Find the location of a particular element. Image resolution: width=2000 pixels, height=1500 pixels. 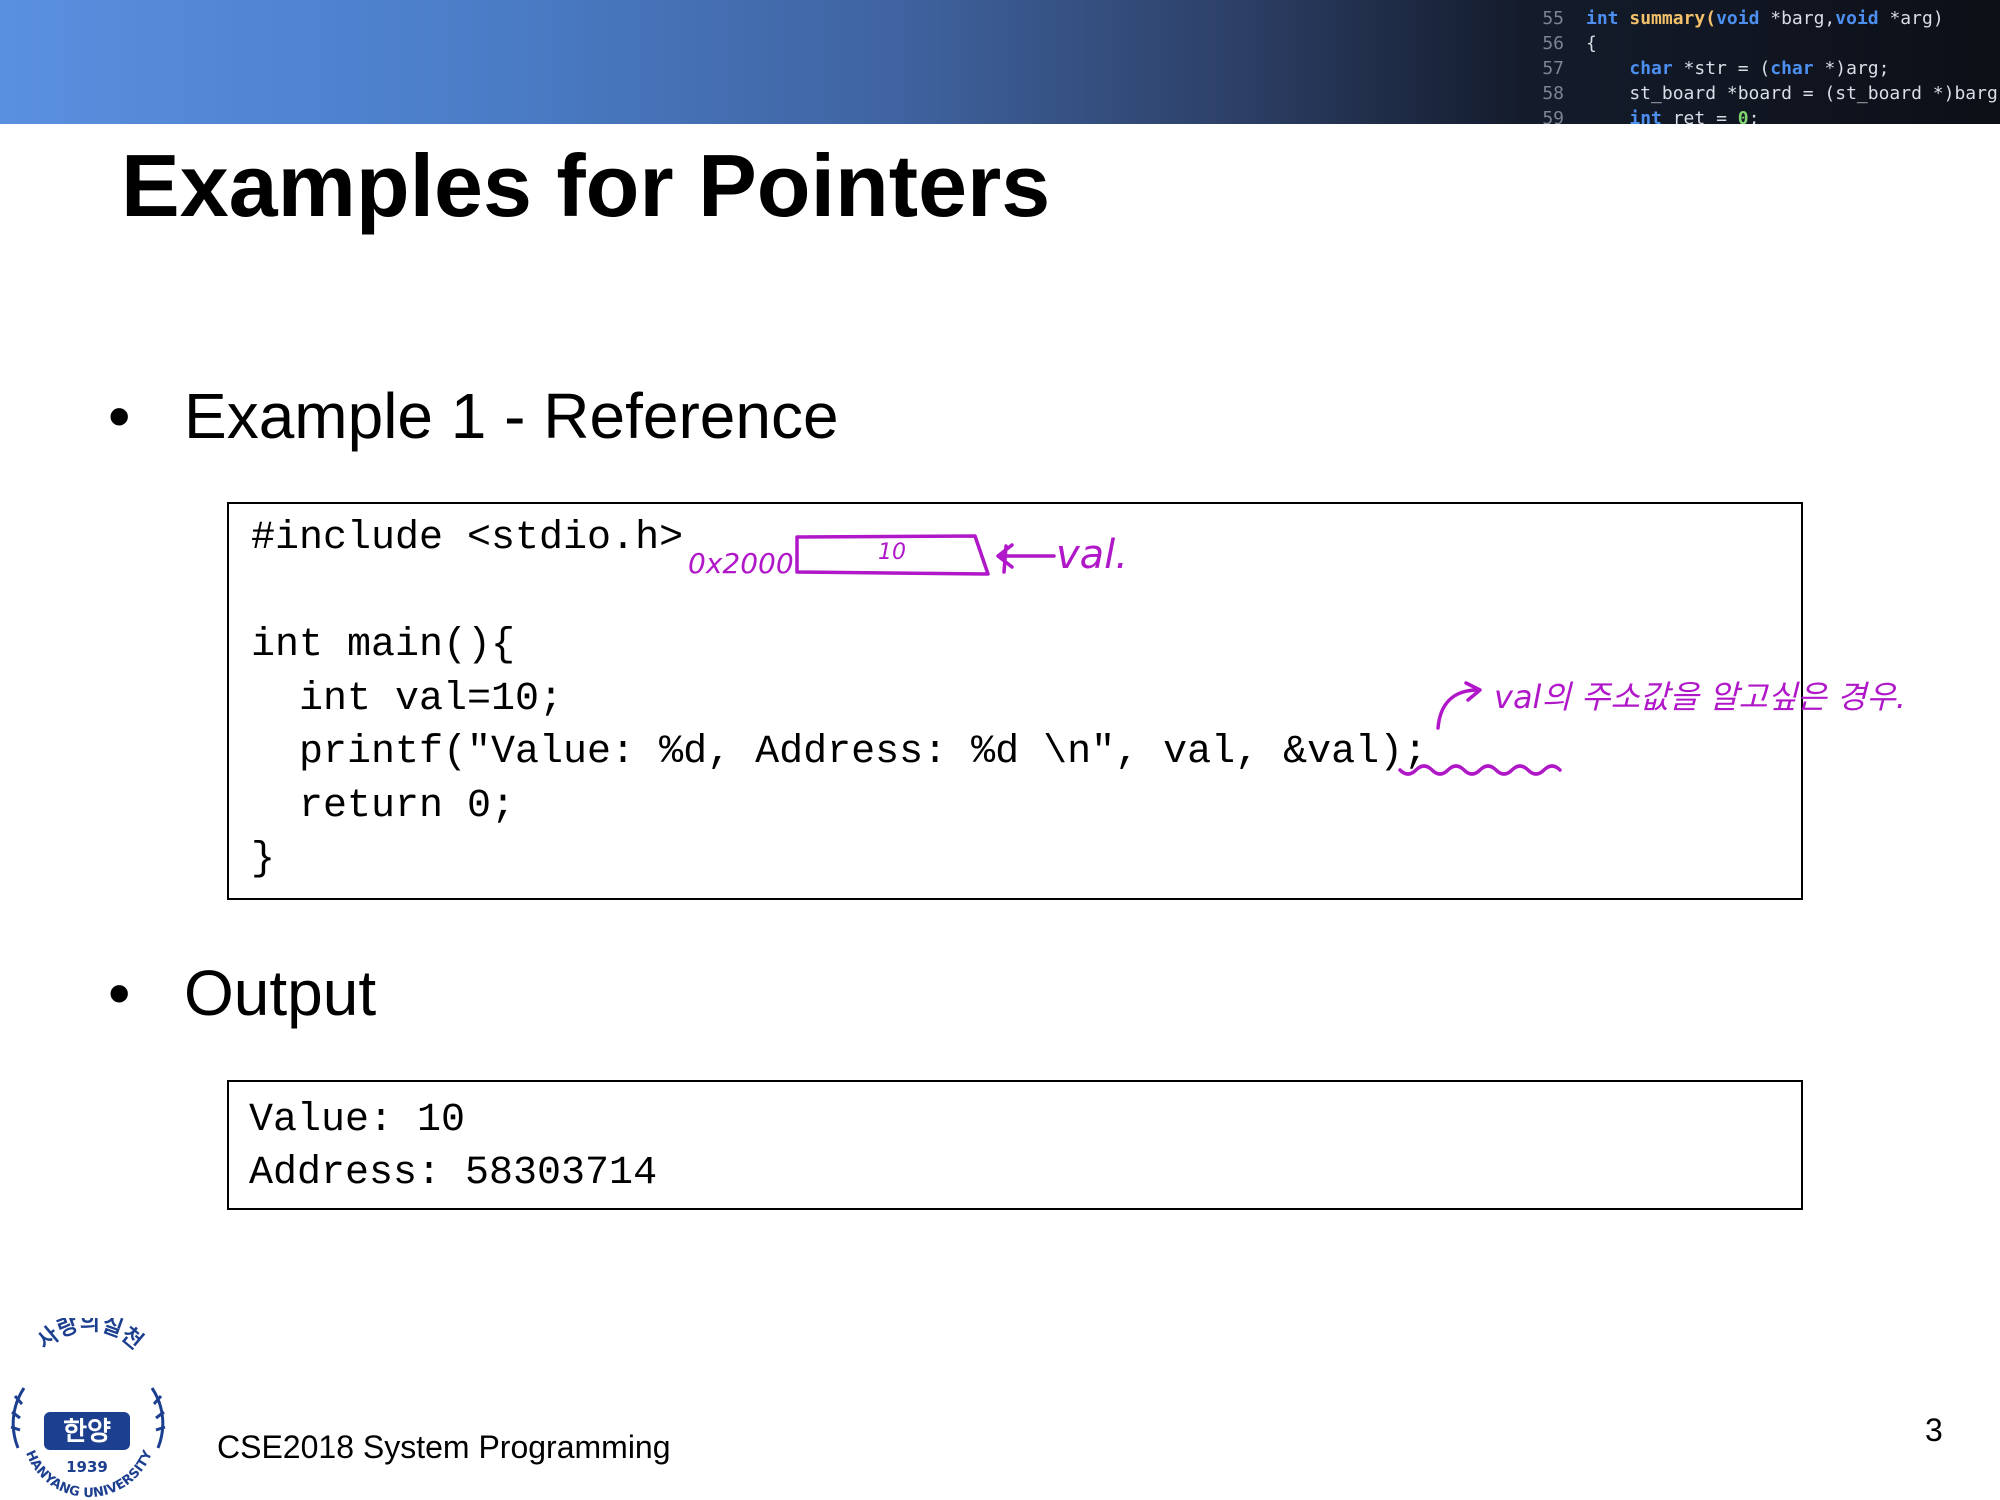

logo-center-text: 한양 is located at coordinates (87, 1432).